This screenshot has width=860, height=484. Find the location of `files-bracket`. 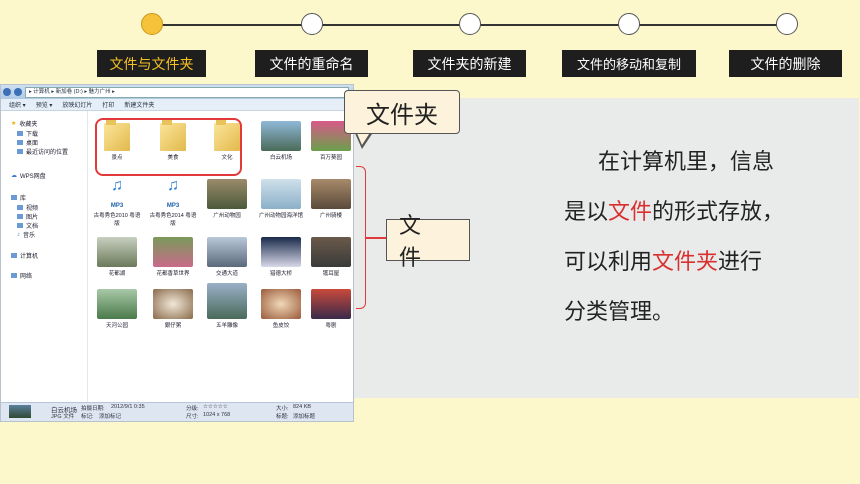

files-bracket is located at coordinates (361, 237).